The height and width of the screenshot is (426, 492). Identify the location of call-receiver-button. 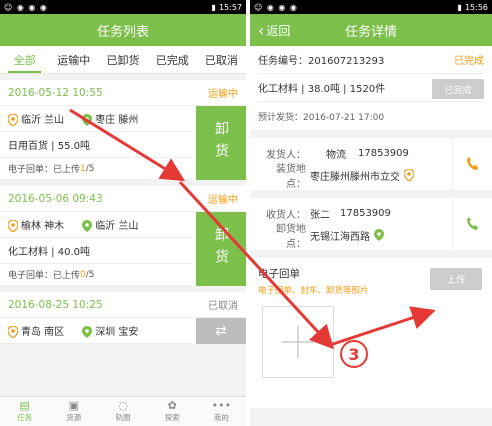
(472, 224).